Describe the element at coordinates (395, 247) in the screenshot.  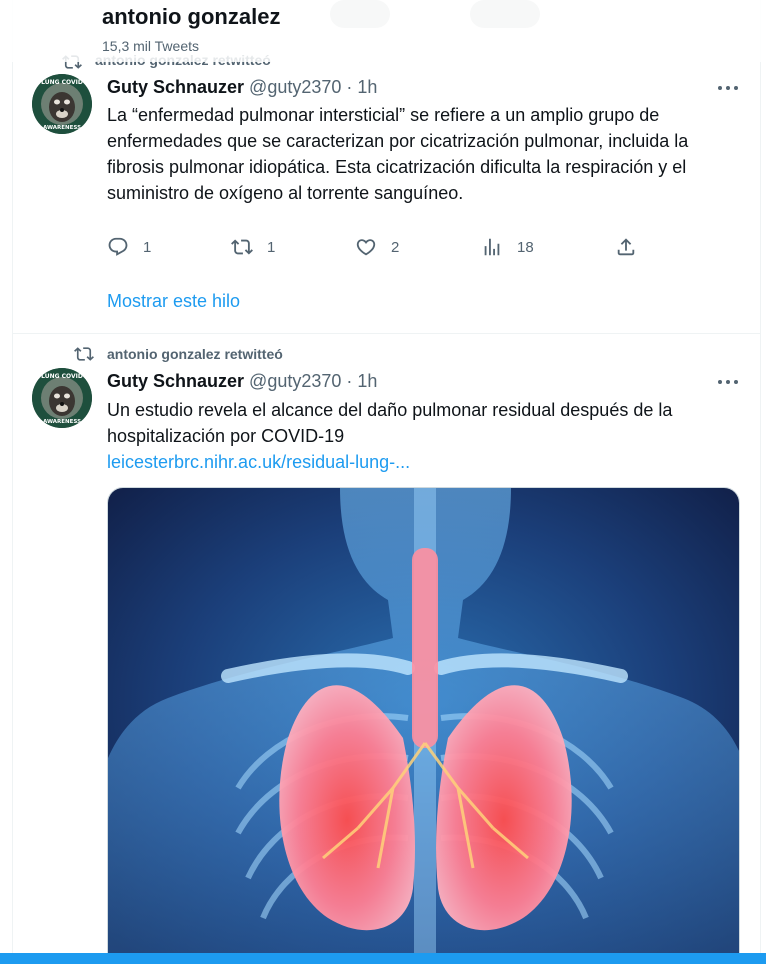
I see `like-count: 2` at that location.